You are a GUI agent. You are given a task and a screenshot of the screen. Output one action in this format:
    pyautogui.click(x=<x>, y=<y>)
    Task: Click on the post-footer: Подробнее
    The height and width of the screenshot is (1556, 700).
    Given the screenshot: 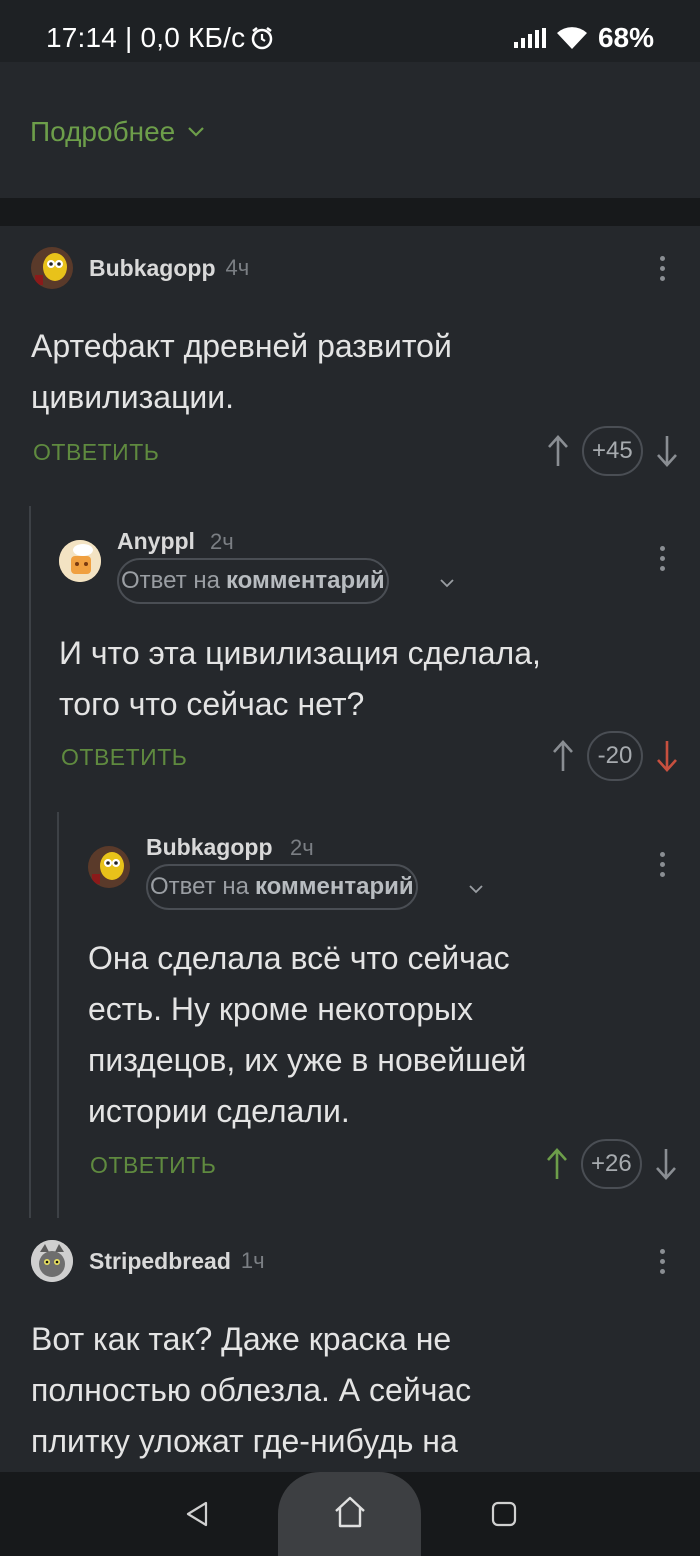 What is the action you would take?
    pyautogui.click(x=350, y=130)
    